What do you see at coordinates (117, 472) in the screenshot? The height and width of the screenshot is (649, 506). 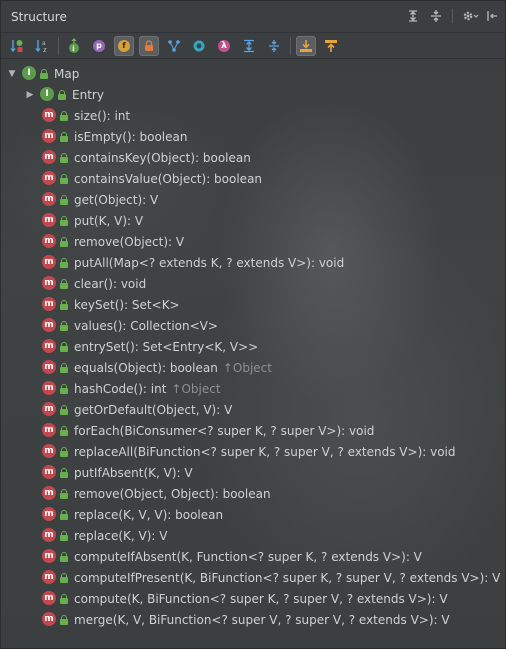 I see `tree-node-method: m putIfAbsent(K, V): V` at bounding box center [117, 472].